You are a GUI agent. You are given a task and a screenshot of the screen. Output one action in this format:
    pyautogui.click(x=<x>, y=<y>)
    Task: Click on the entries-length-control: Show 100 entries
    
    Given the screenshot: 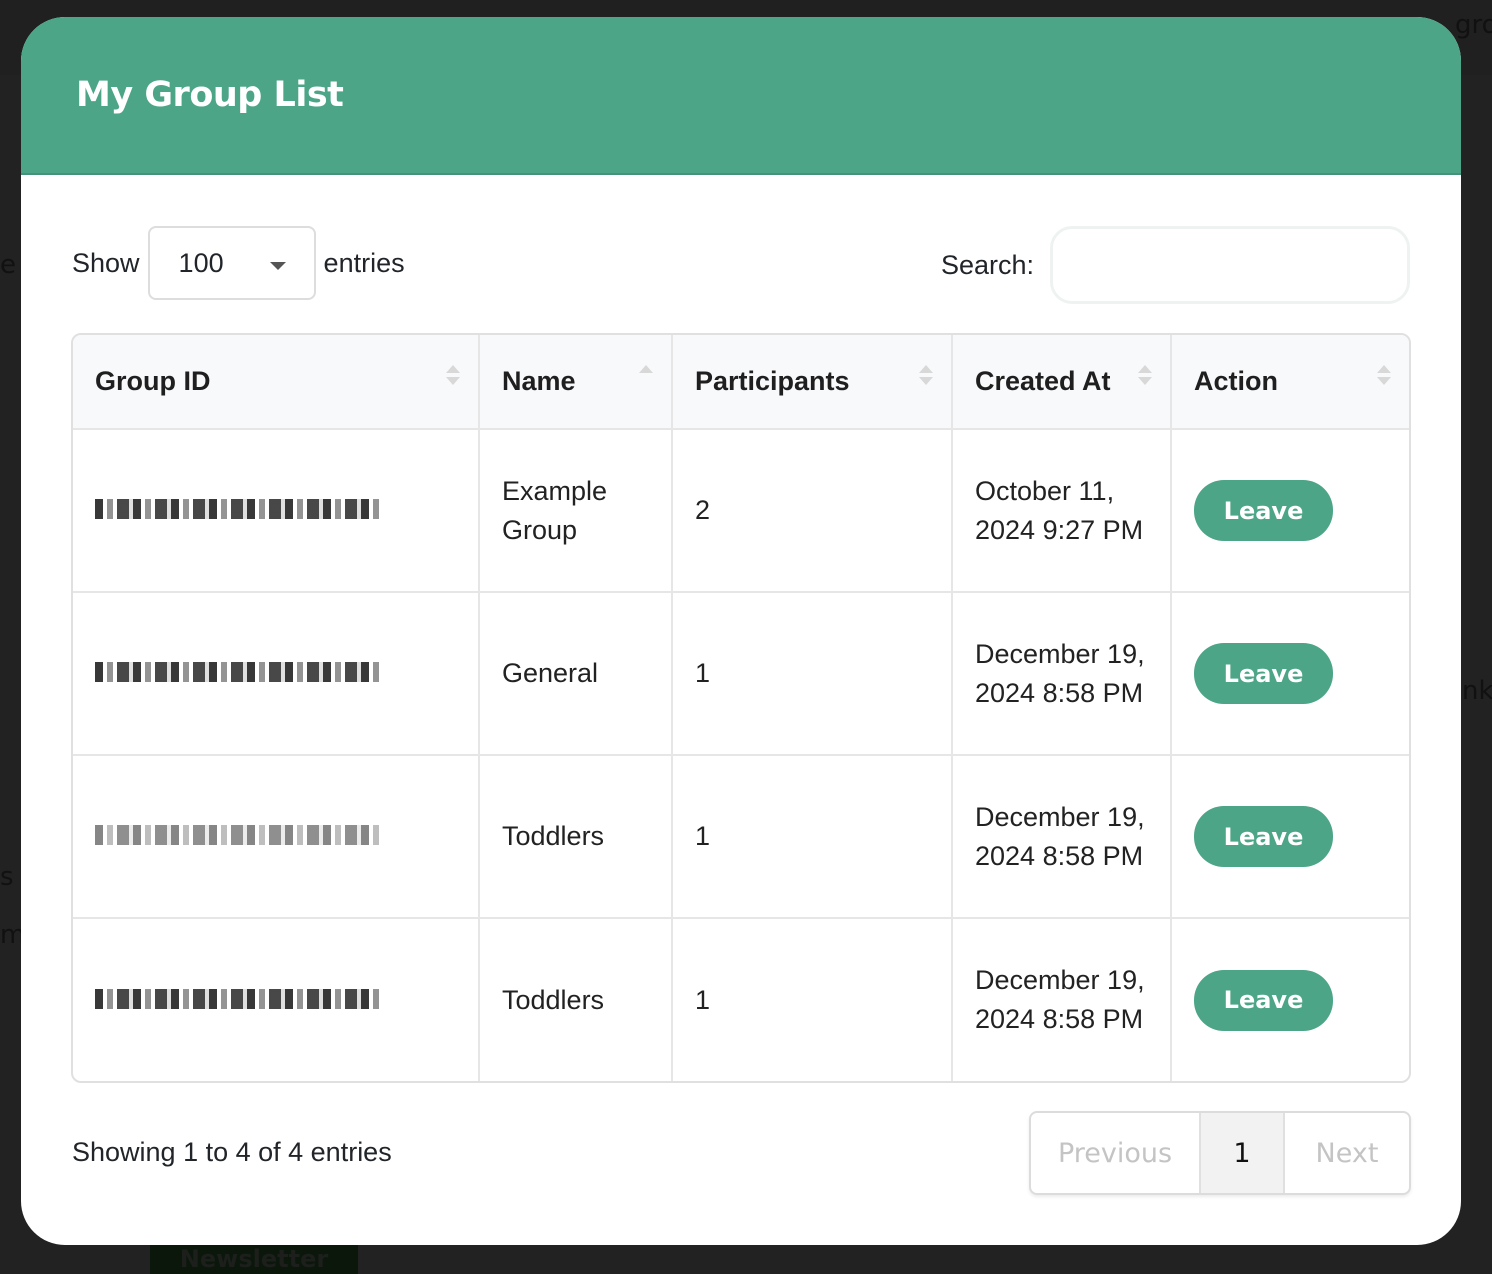 What is the action you would take?
    pyautogui.click(x=238, y=263)
    